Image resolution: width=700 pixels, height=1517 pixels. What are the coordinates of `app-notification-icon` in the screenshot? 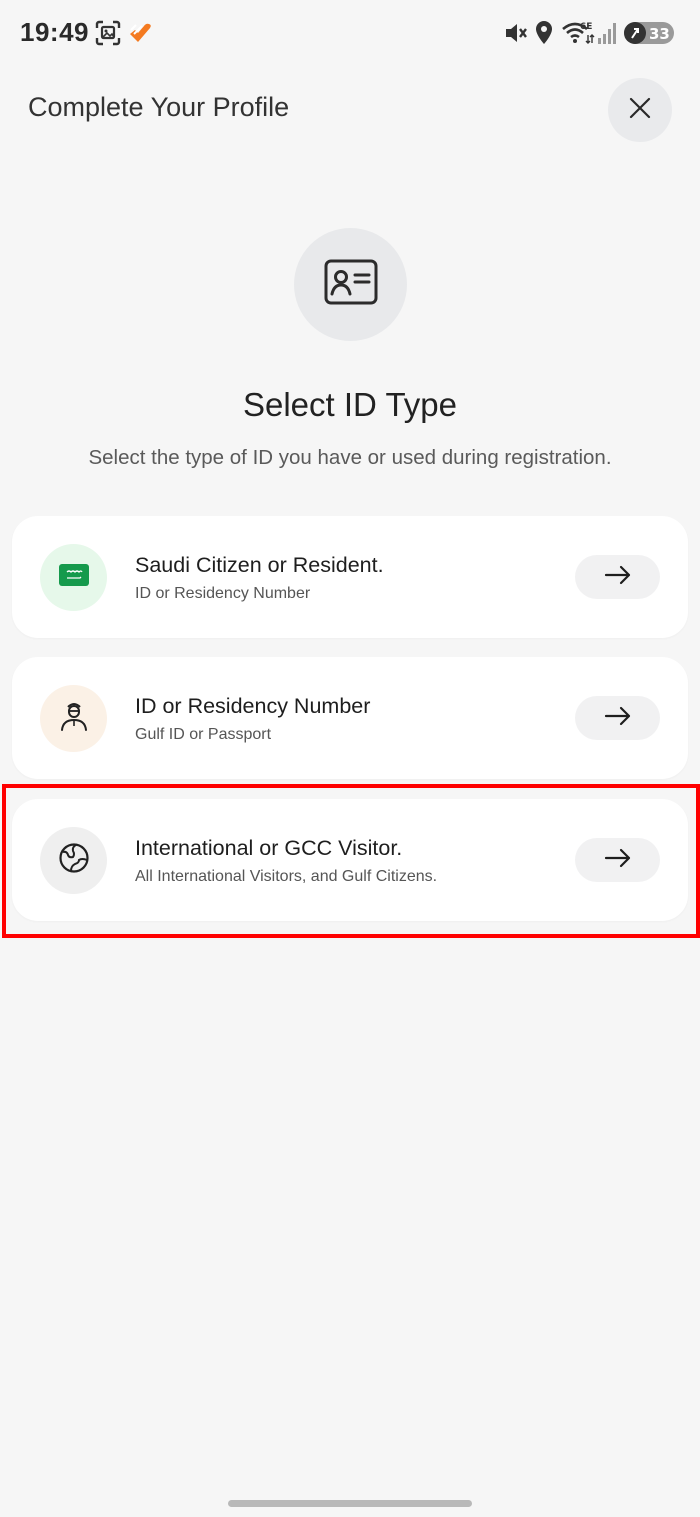 It's located at (140, 35).